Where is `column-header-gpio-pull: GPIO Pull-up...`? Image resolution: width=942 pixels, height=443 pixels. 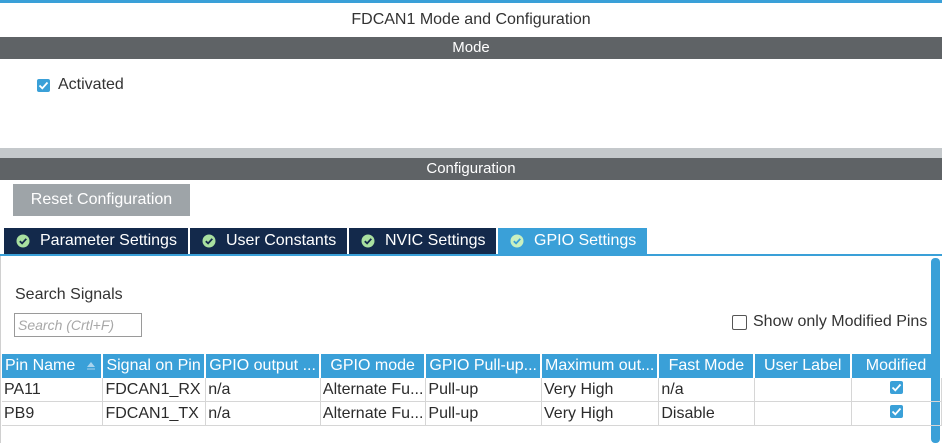 column-header-gpio-pull: GPIO Pull-up... is located at coordinates (484, 366).